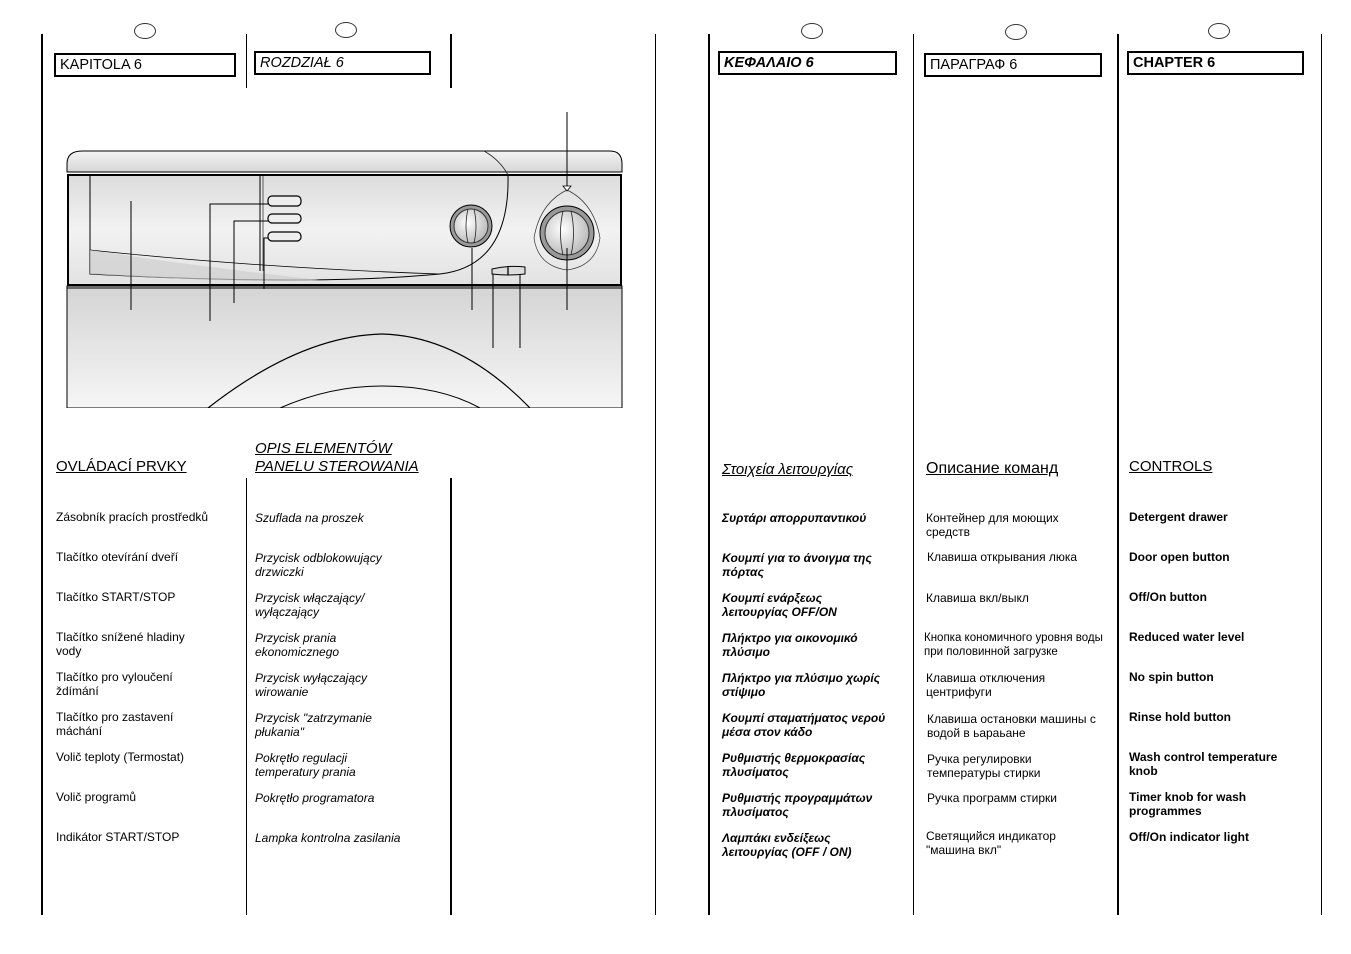 The height and width of the screenshot is (954, 1351). Describe the element at coordinates (986, 685) in the screenshot. I see `list-item: Клавиша отключения центрифуги` at that location.